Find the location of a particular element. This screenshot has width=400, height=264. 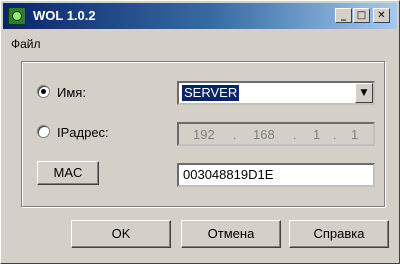

ok-button: OK is located at coordinates (121, 234).